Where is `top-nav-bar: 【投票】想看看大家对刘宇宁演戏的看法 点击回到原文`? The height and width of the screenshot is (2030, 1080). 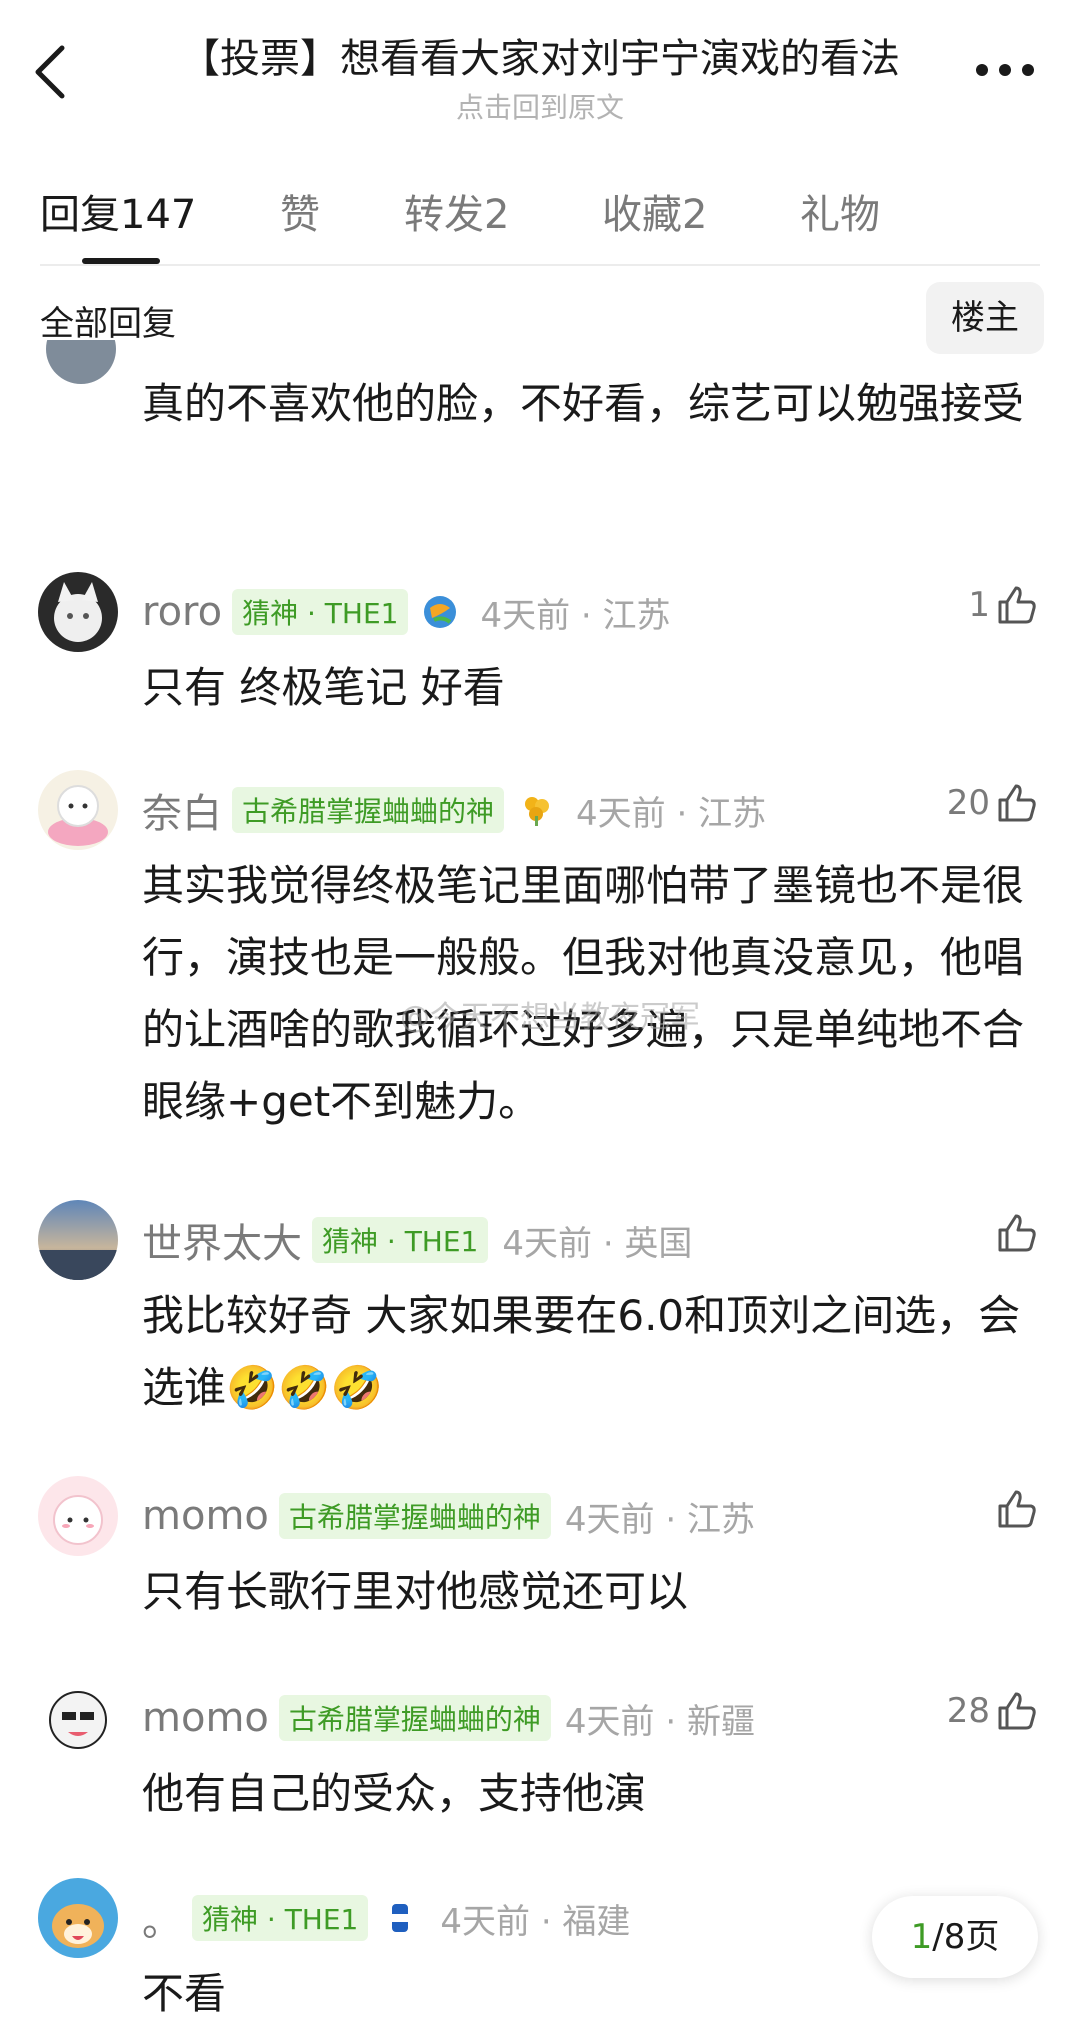
top-nav-bar: 【投票】想看看大家对刘宇宁演戏的看法 点击回到原文 is located at coordinates (540, 80).